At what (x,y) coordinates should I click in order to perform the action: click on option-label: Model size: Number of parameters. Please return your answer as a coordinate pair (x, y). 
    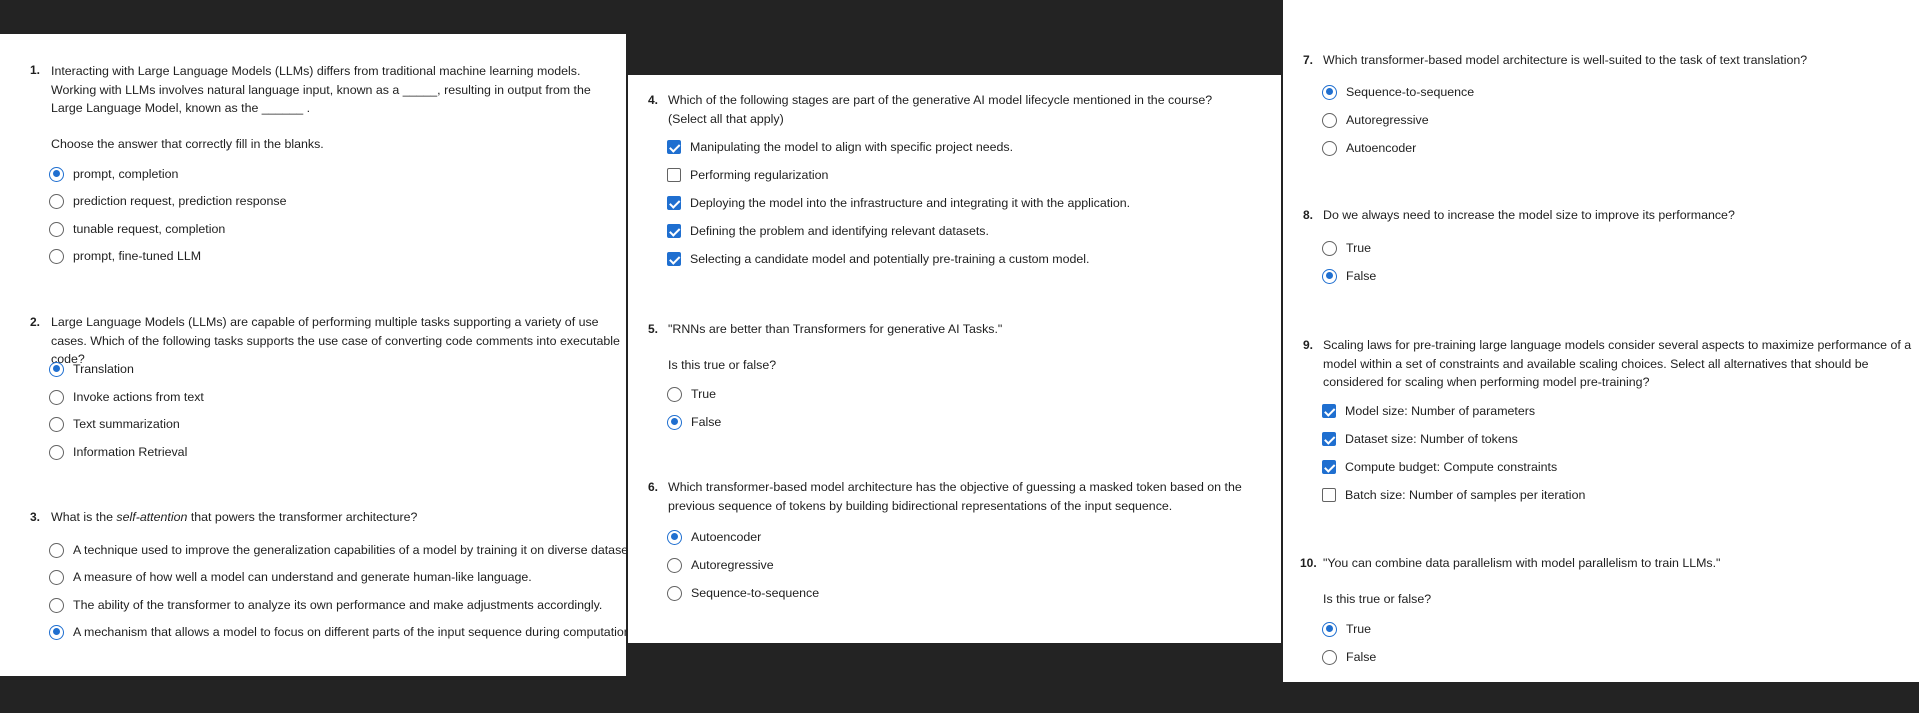
    Looking at the image, I should click on (1440, 411).